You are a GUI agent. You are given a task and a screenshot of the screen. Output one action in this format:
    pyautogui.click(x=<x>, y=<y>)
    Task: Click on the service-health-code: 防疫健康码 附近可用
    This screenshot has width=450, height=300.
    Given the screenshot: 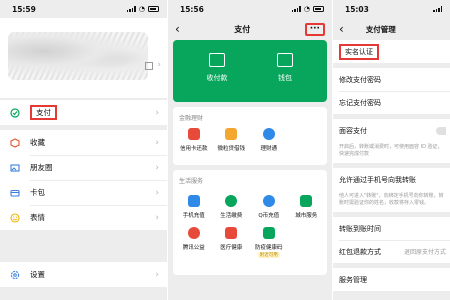 What is the action you would take?
    pyautogui.click(x=269, y=242)
    